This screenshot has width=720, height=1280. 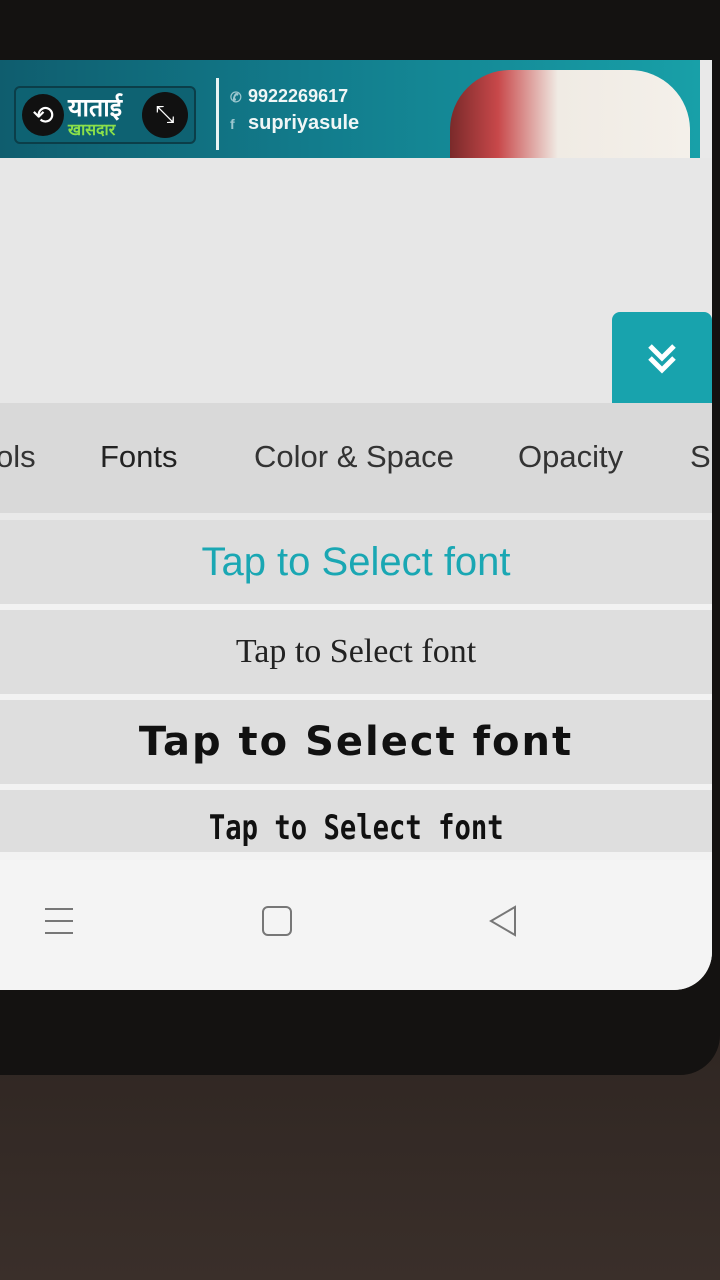 I want to click on tab-opacity: Opacity, so click(x=570, y=457).